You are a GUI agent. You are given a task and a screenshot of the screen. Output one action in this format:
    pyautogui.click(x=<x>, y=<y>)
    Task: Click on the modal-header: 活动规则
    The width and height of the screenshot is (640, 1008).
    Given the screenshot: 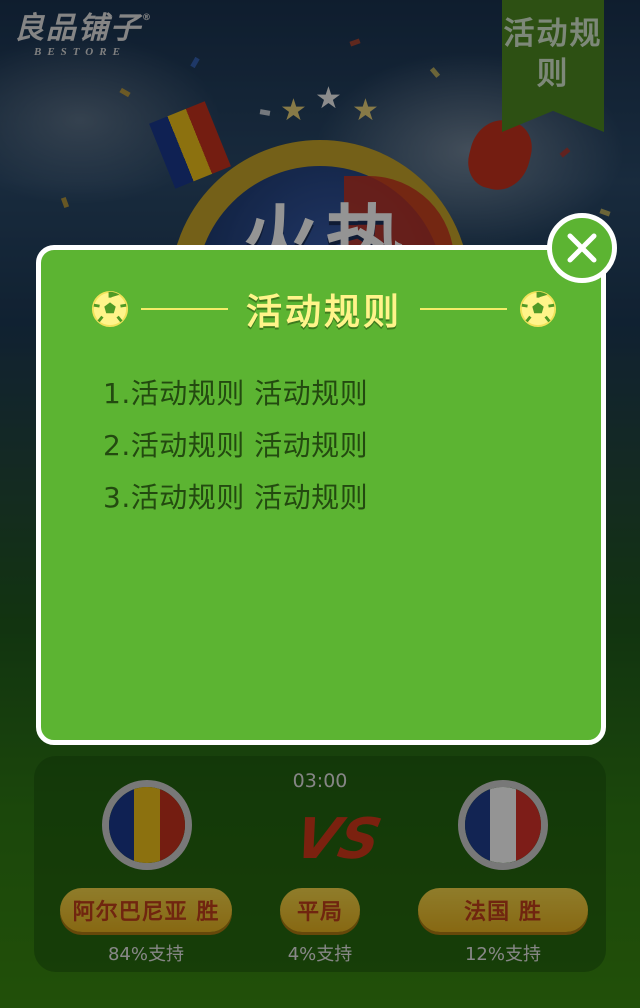 What is the action you would take?
    pyautogui.click(x=324, y=309)
    